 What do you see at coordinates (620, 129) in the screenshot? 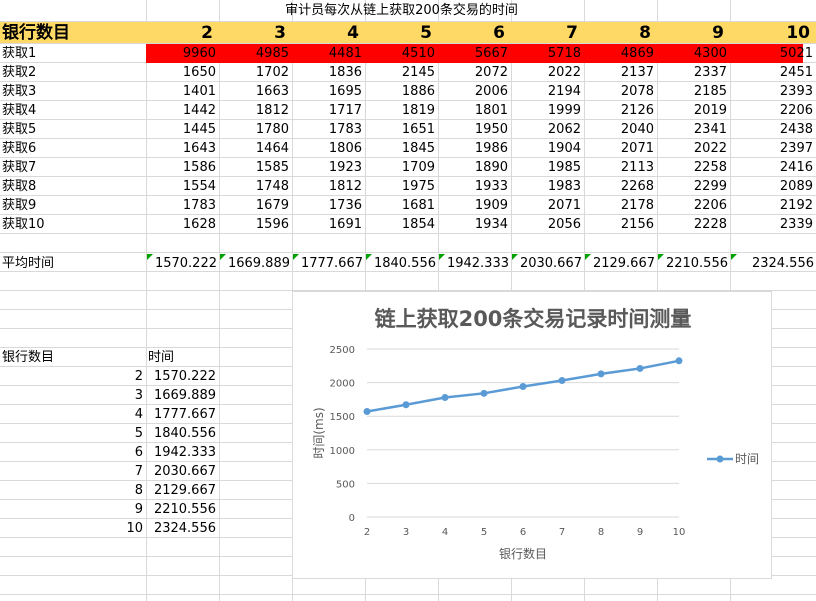
I see `data-cell: 2040` at bounding box center [620, 129].